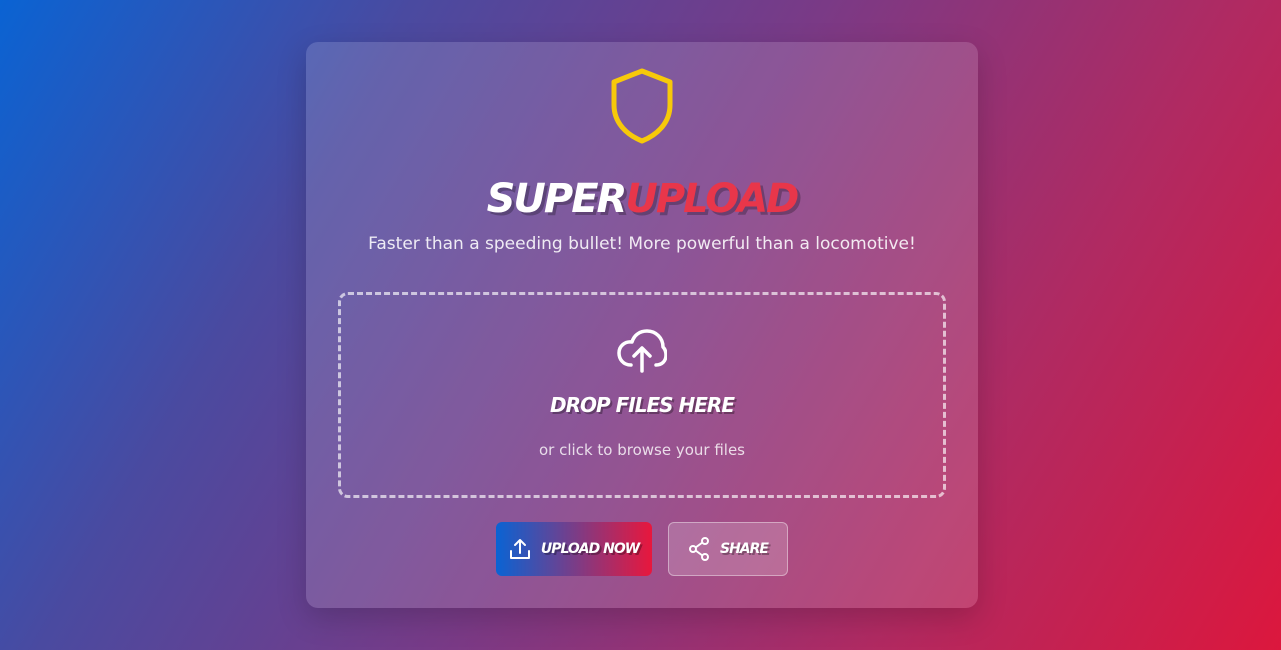 This screenshot has width=1281, height=650. Describe the element at coordinates (699, 549) in the screenshot. I see `share-icon` at that location.